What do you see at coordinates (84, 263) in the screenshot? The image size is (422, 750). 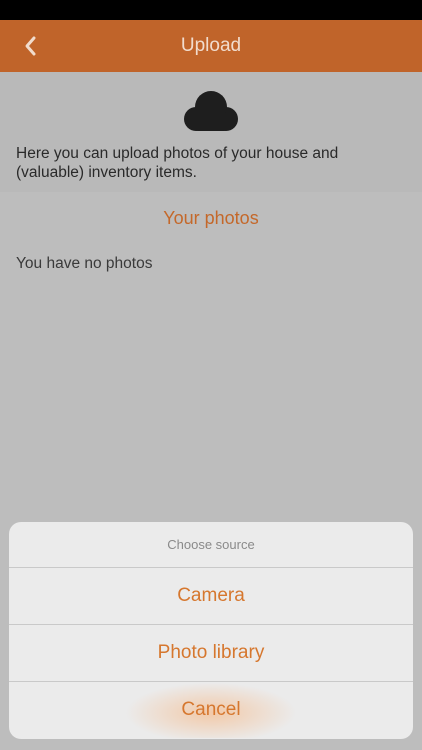 I see `empty-photos-message: You have no photos` at bounding box center [84, 263].